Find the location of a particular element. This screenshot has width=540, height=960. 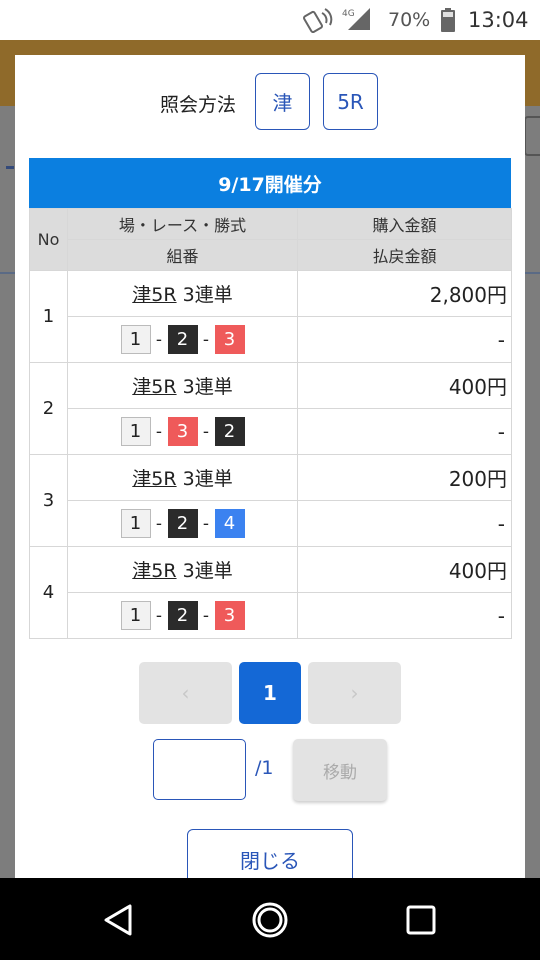

home-icon is located at coordinates (270, 920).